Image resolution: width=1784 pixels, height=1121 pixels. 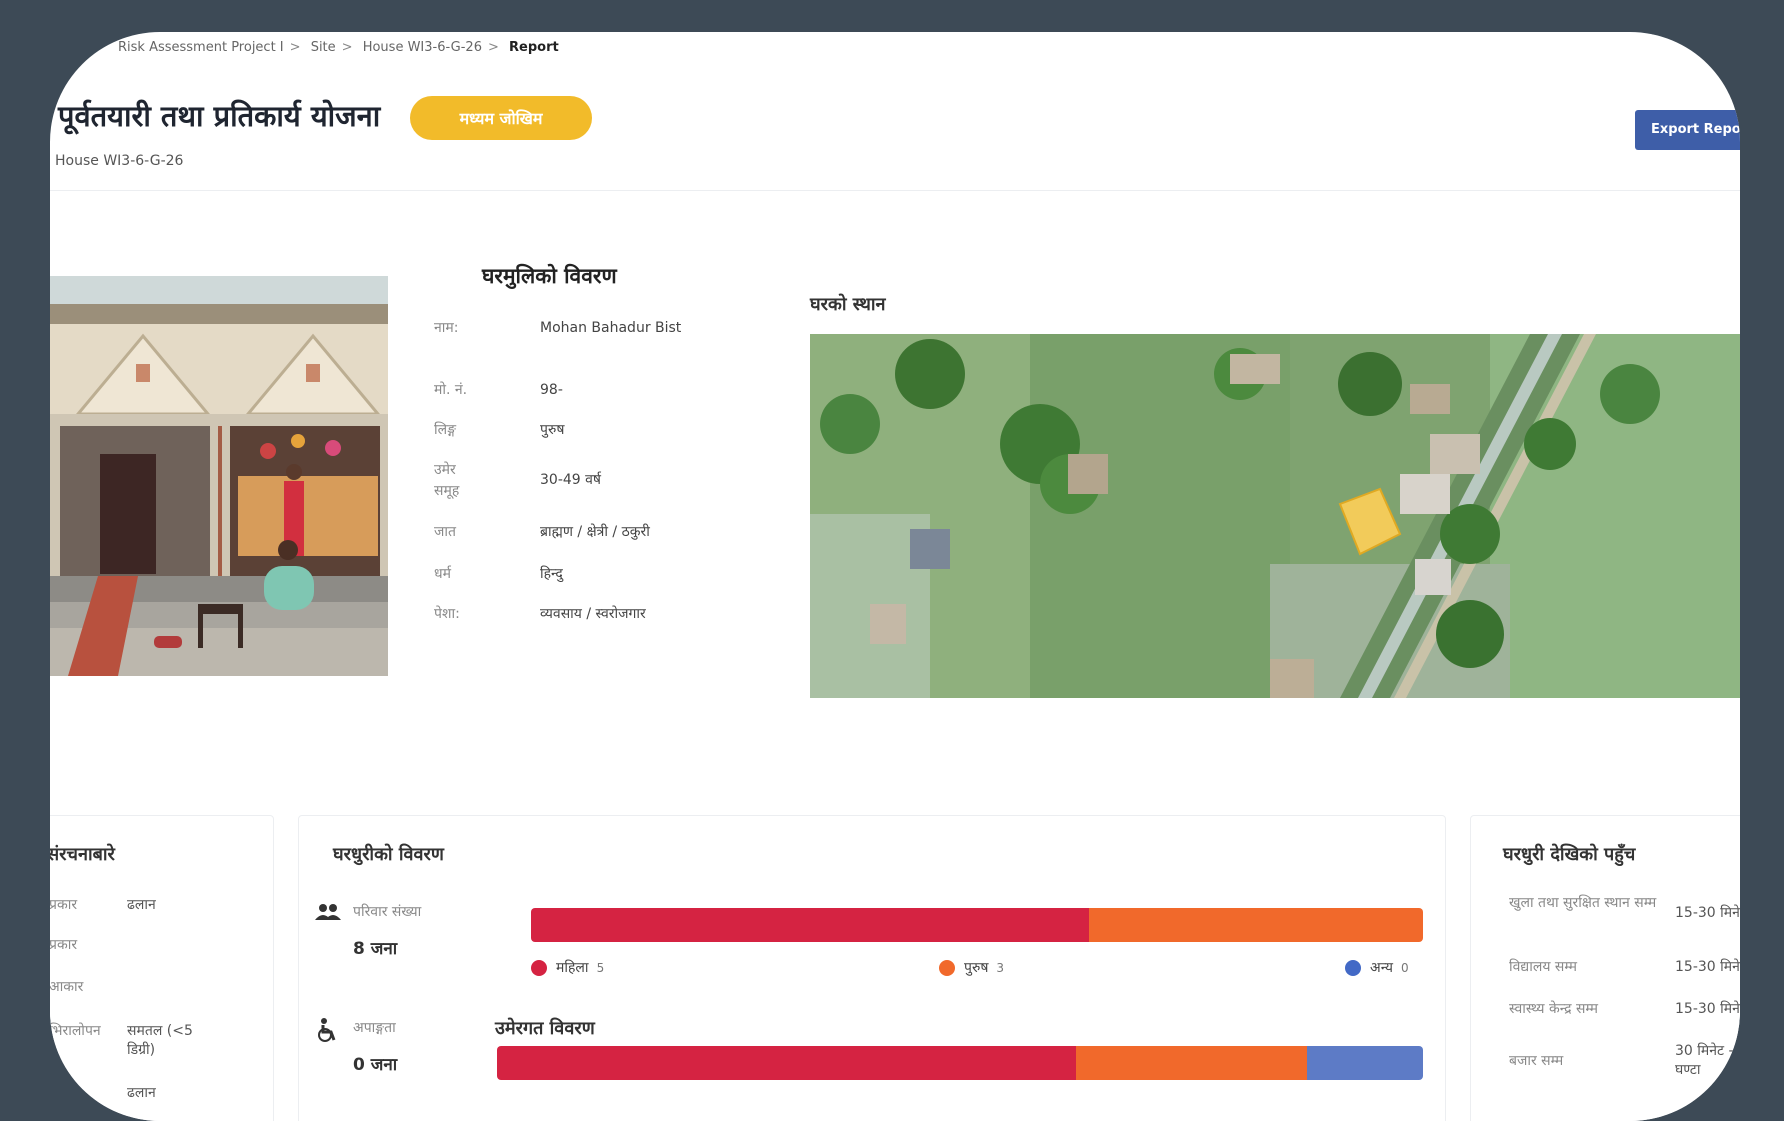 What do you see at coordinates (1687, 130) in the screenshot?
I see `export-report-button: Export Report` at bounding box center [1687, 130].